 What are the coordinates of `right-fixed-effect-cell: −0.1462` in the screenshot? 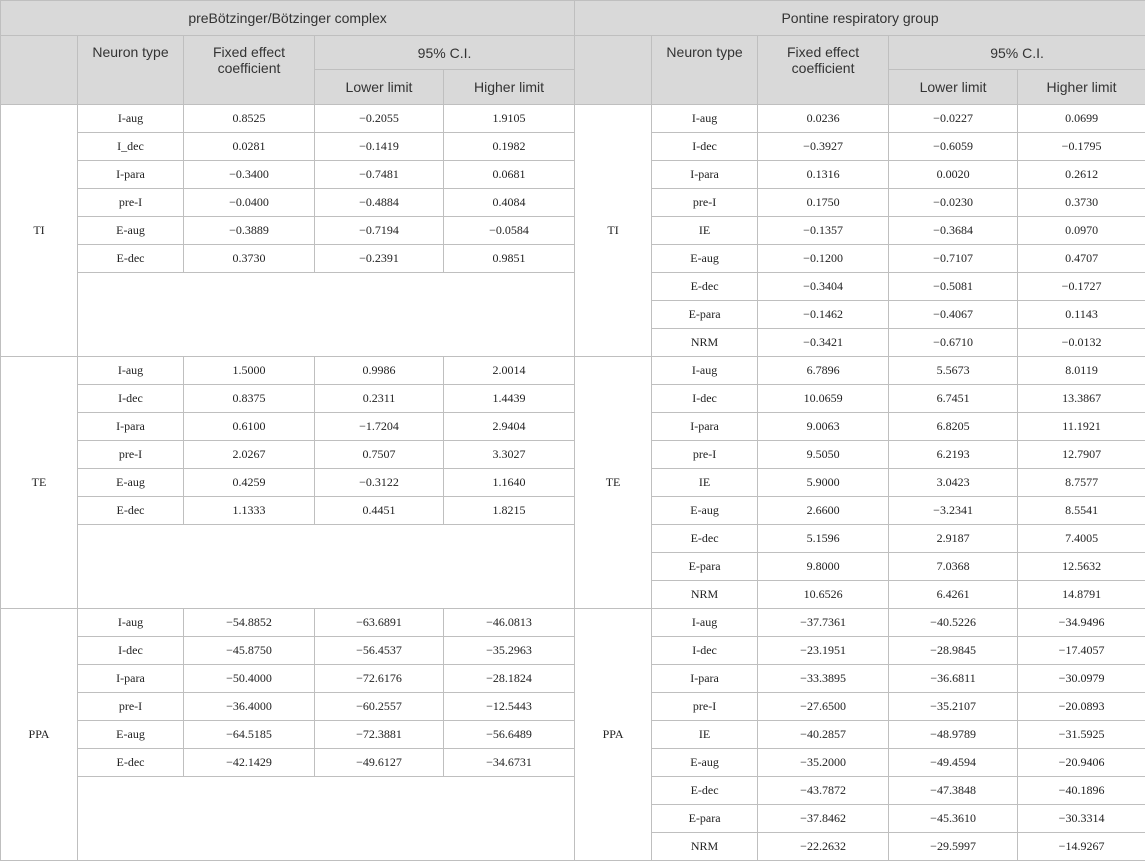 It's located at (823, 314).